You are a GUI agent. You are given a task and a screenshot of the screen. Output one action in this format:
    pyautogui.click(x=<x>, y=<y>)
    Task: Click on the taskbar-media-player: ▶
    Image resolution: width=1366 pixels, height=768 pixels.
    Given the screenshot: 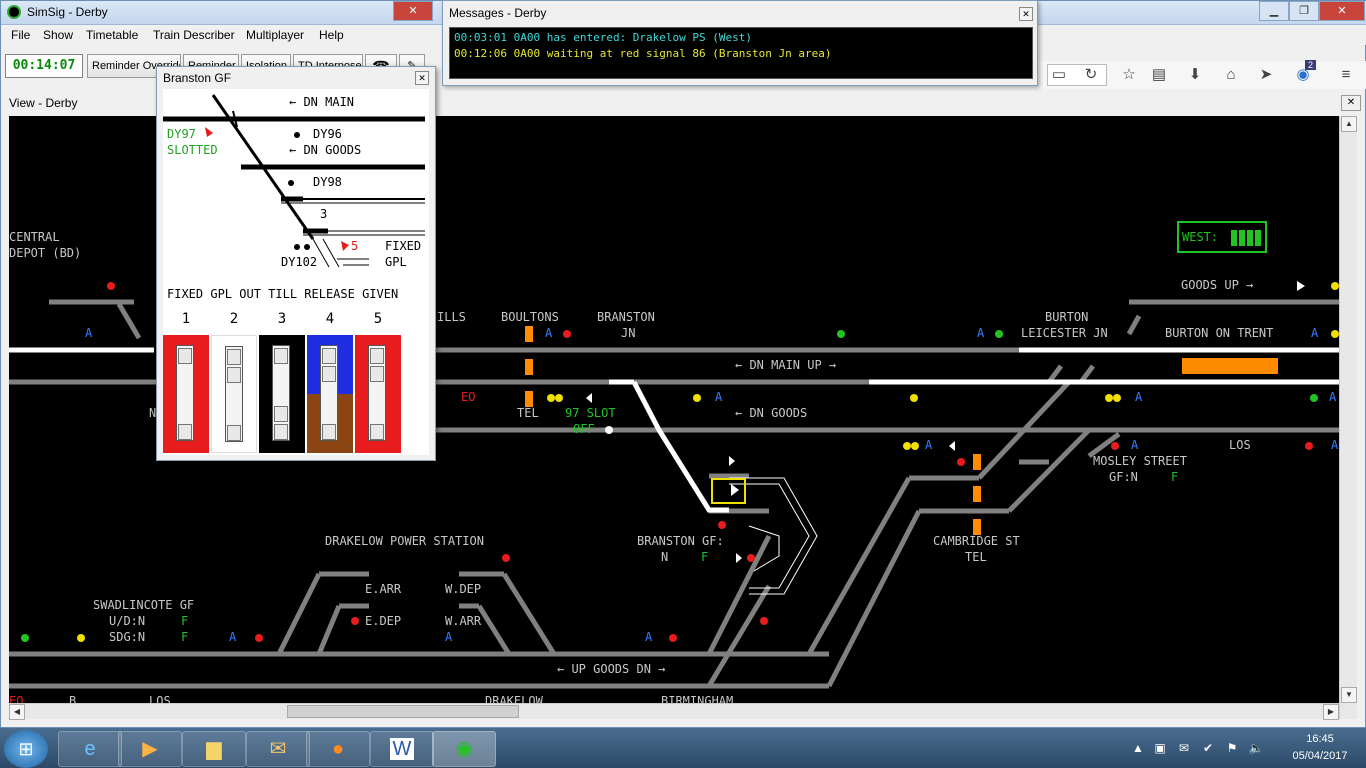 What is the action you would take?
    pyautogui.click(x=150, y=749)
    